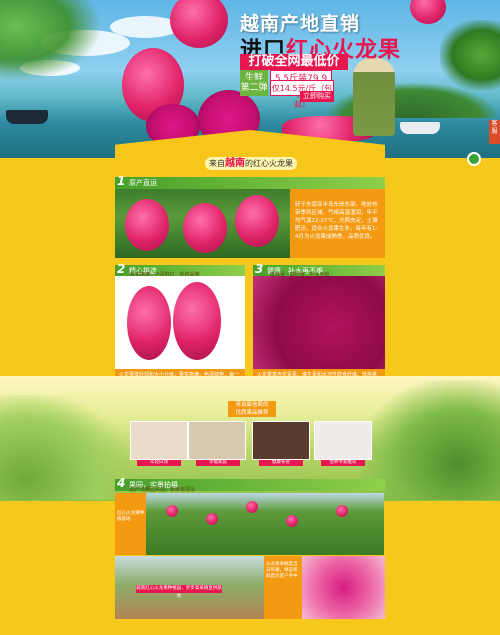 This screenshot has width=500, height=635. I want to click on strip-emphasis: 越南, so click(235, 163).